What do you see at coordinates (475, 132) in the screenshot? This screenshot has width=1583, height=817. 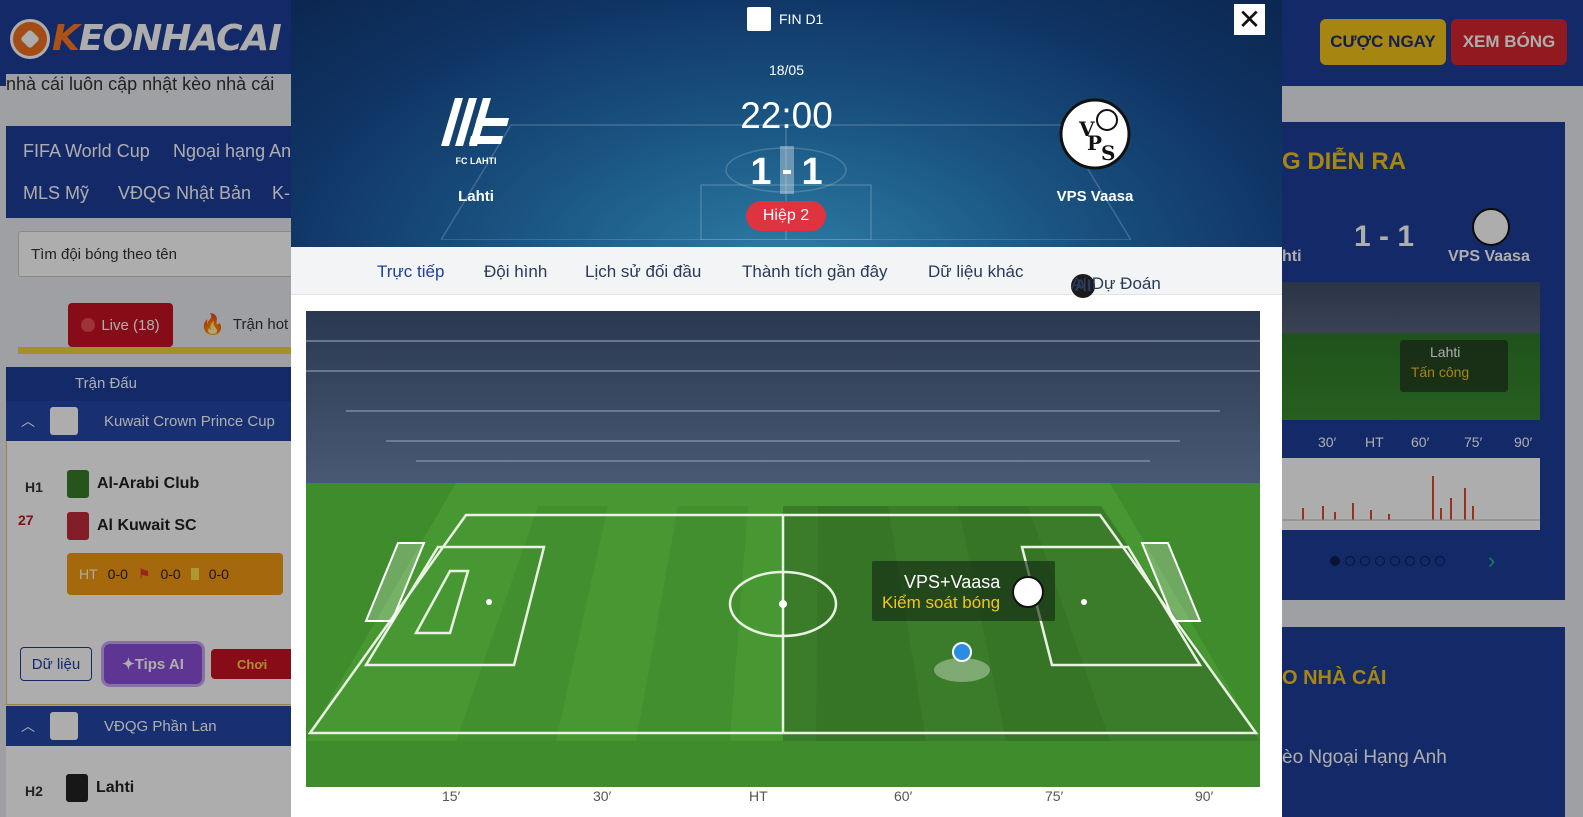 I see `home-team-crest-icon: FC LAHTI` at bounding box center [475, 132].